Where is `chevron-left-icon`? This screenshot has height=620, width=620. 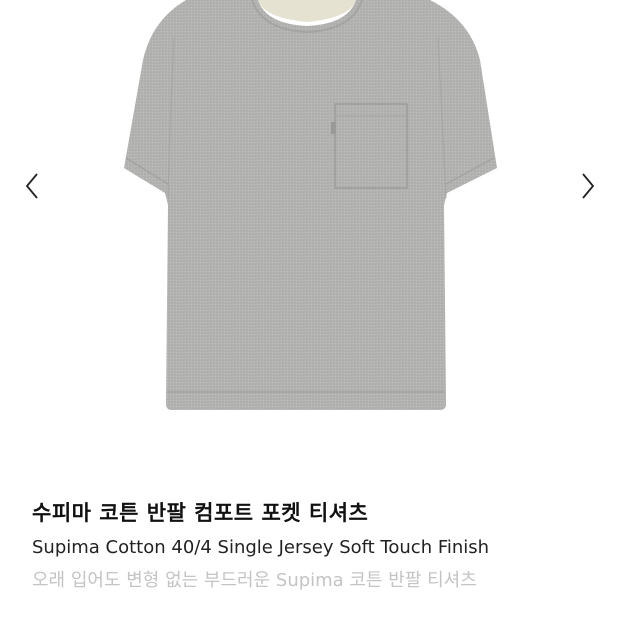
chevron-left-icon is located at coordinates (31, 186).